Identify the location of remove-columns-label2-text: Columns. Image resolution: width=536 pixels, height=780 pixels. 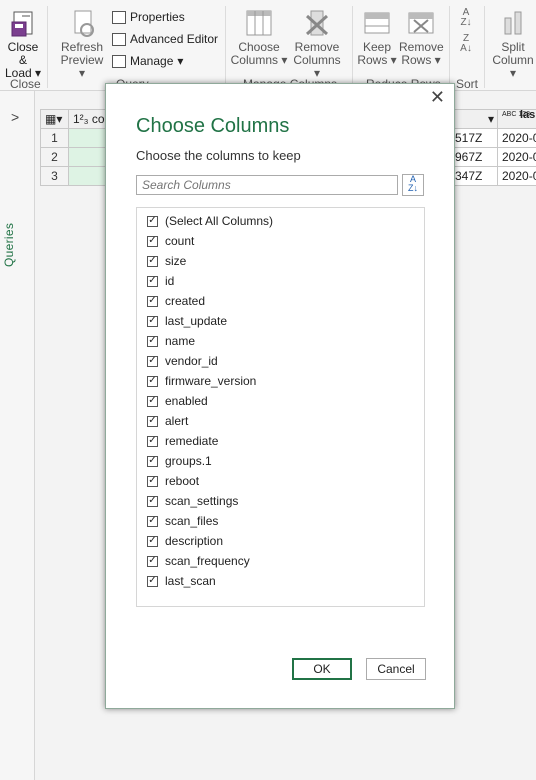
(317, 60).